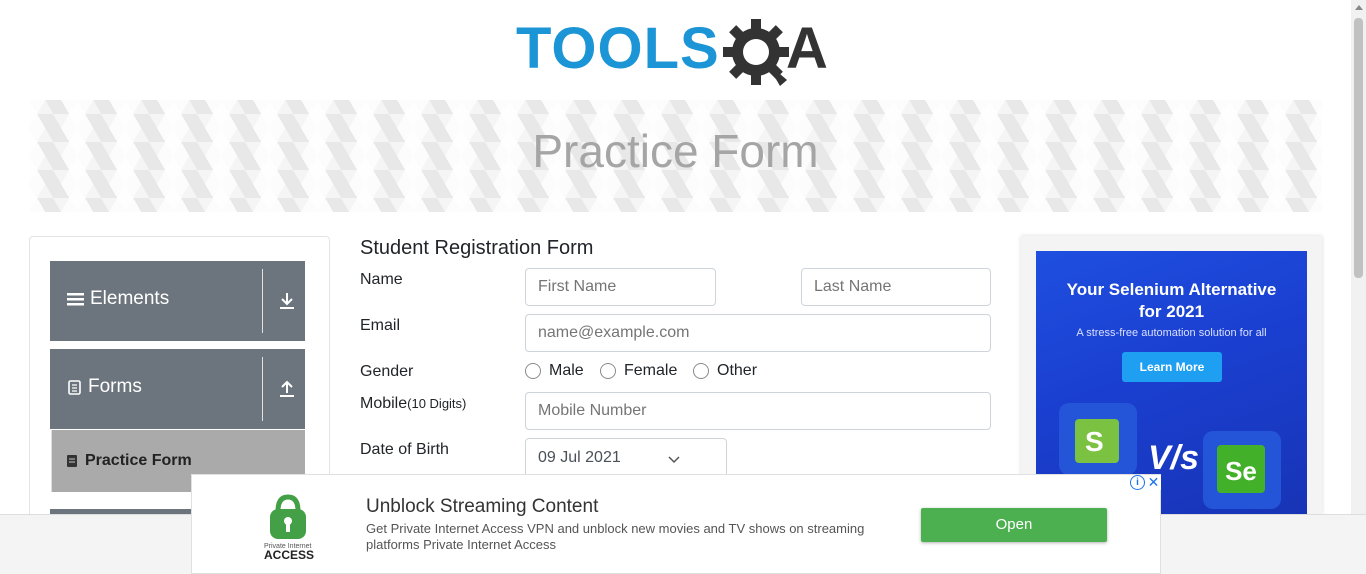 Image resolution: width=1366 pixels, height=574 pixels. What do you see at coordinates (620, 287) in the screenshot?
I see `first-name-input` at bounding box center [620, 287].